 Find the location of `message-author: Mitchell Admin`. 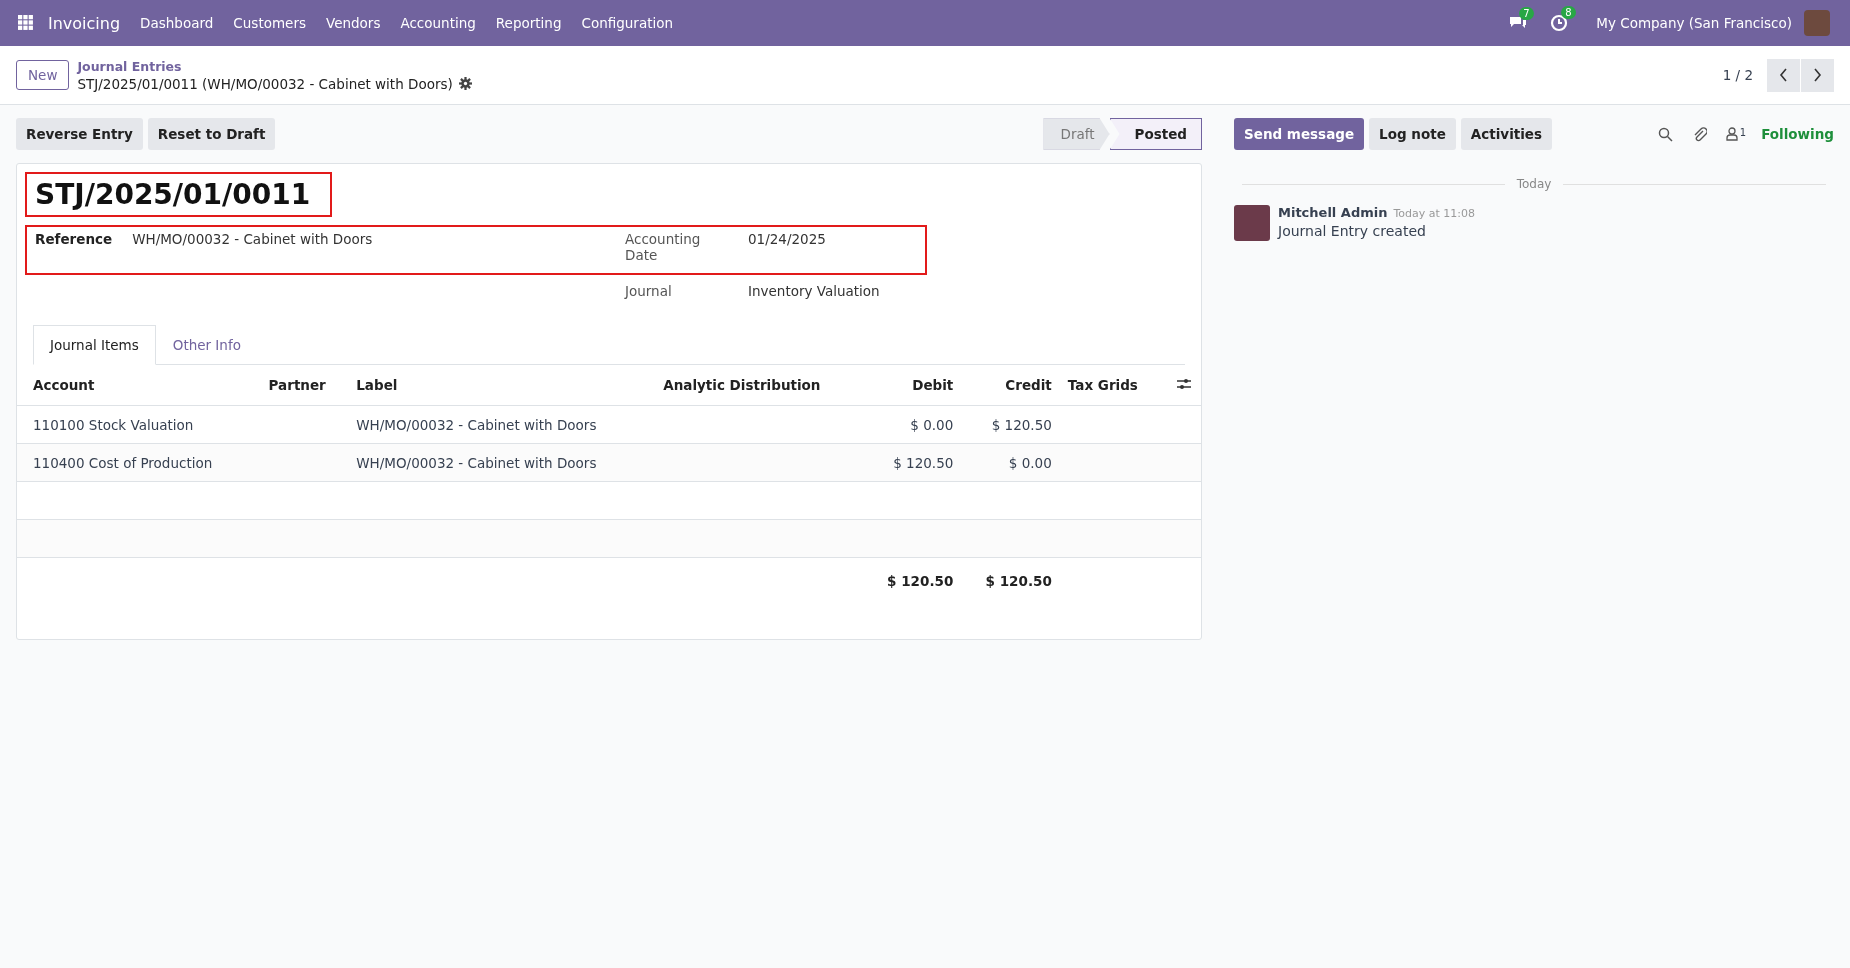

message-author: Mitchell Admin is located at coordinates (1333, 212).